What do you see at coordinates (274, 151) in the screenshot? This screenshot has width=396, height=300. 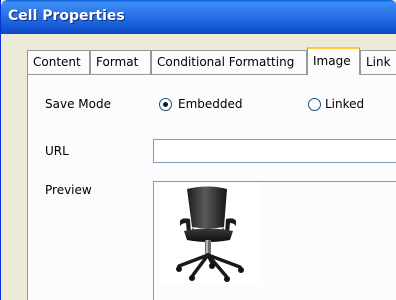 I see `url-input` at bounding box center [274, 151].